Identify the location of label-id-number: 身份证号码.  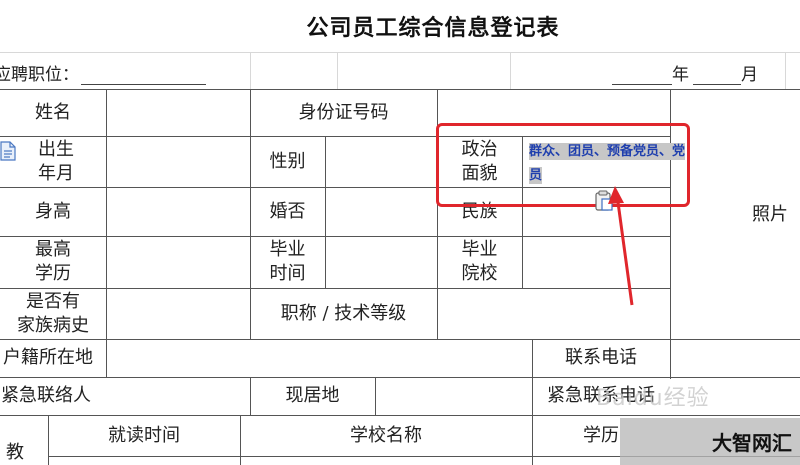
(343, 112).